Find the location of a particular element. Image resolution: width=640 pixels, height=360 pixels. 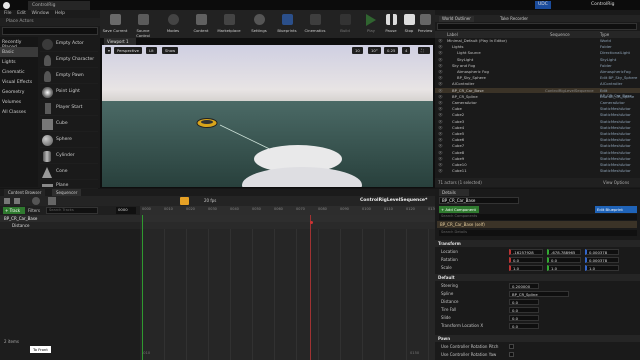

playback-end-marker is located at coordinates (310, 287).